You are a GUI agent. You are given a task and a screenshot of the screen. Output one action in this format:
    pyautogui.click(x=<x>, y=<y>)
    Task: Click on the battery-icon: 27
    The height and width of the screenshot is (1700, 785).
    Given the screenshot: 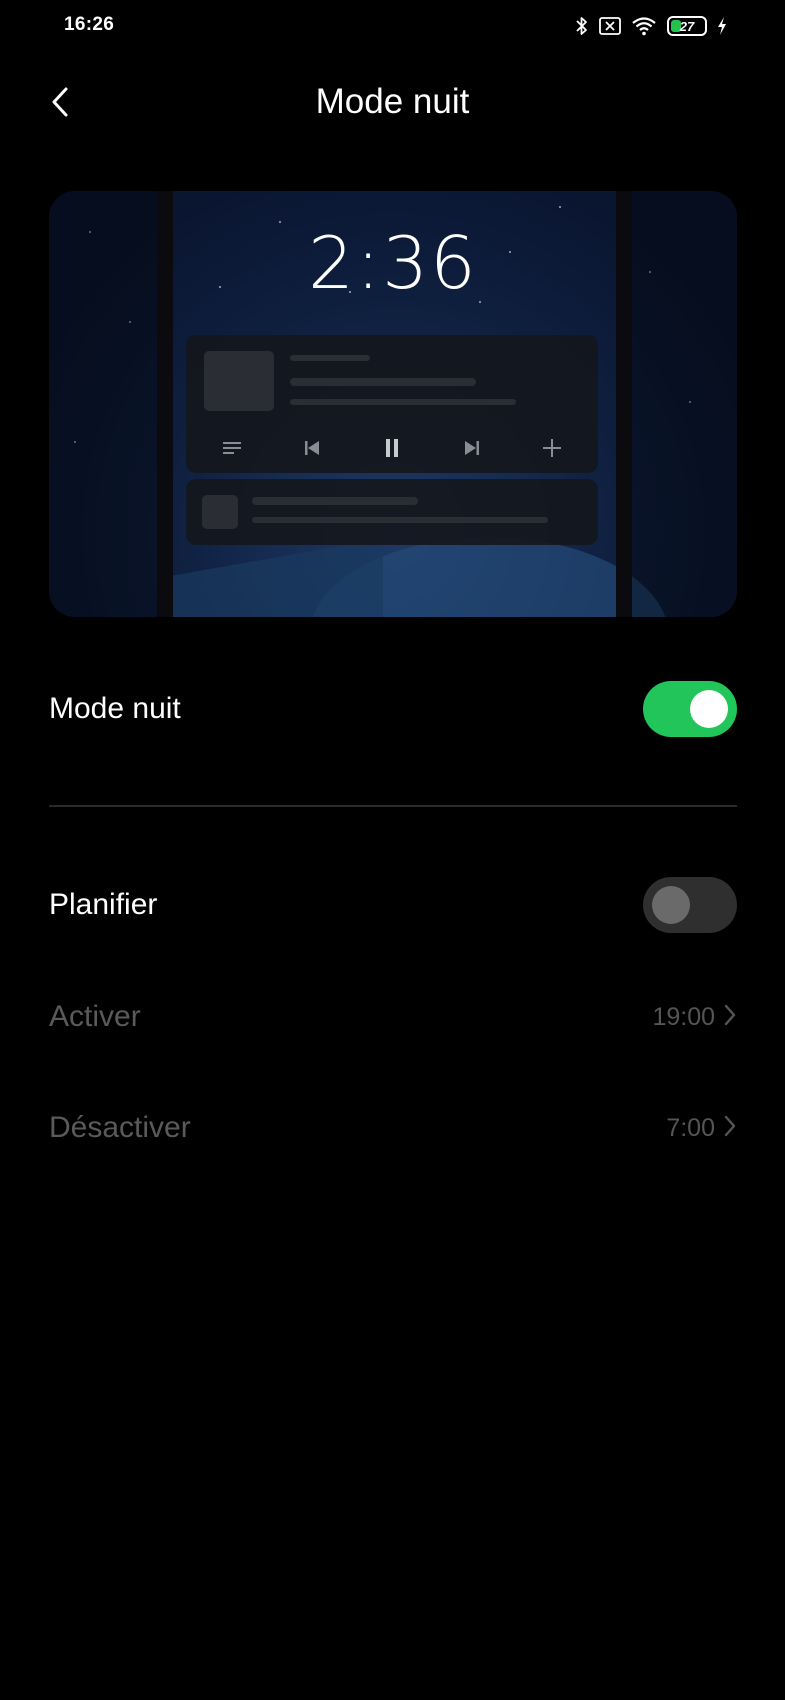 What is the action you would take?
    pyautogui.click(x=687, y=26)
    